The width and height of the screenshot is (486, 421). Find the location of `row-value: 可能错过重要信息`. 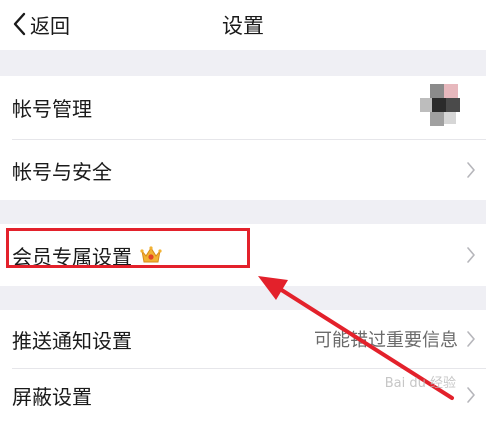

row-value: 可能错过重要信息 is located at coordinates (386, 340).